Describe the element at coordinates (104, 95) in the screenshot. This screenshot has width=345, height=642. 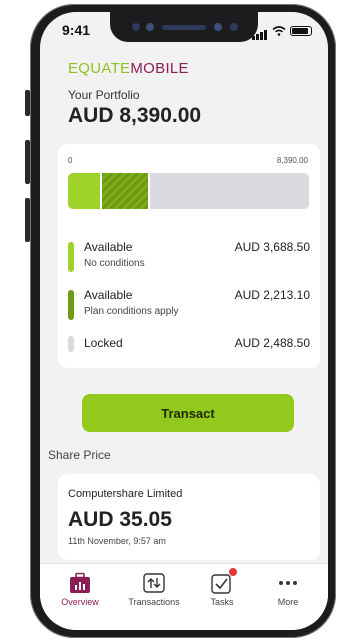
I see `portfolio-label: Your Portfolio` at that location.